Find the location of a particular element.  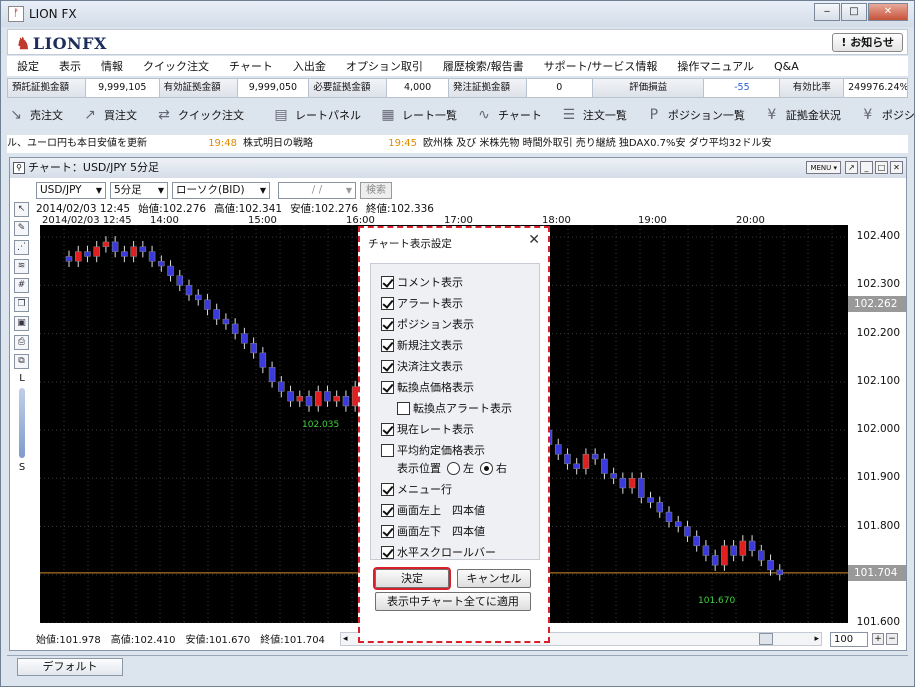

menu-history: 履歴検索/報告書 is located at coordinates (483, 66).